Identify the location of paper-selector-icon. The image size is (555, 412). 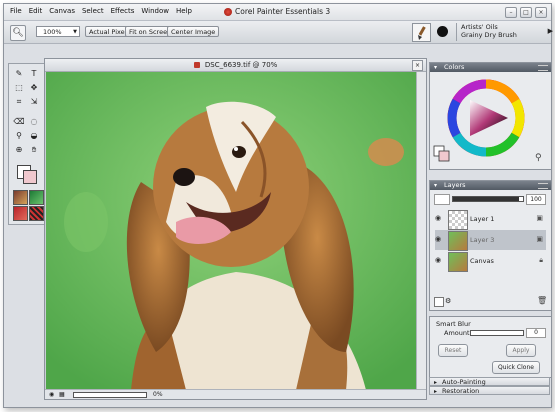
(20, 197).